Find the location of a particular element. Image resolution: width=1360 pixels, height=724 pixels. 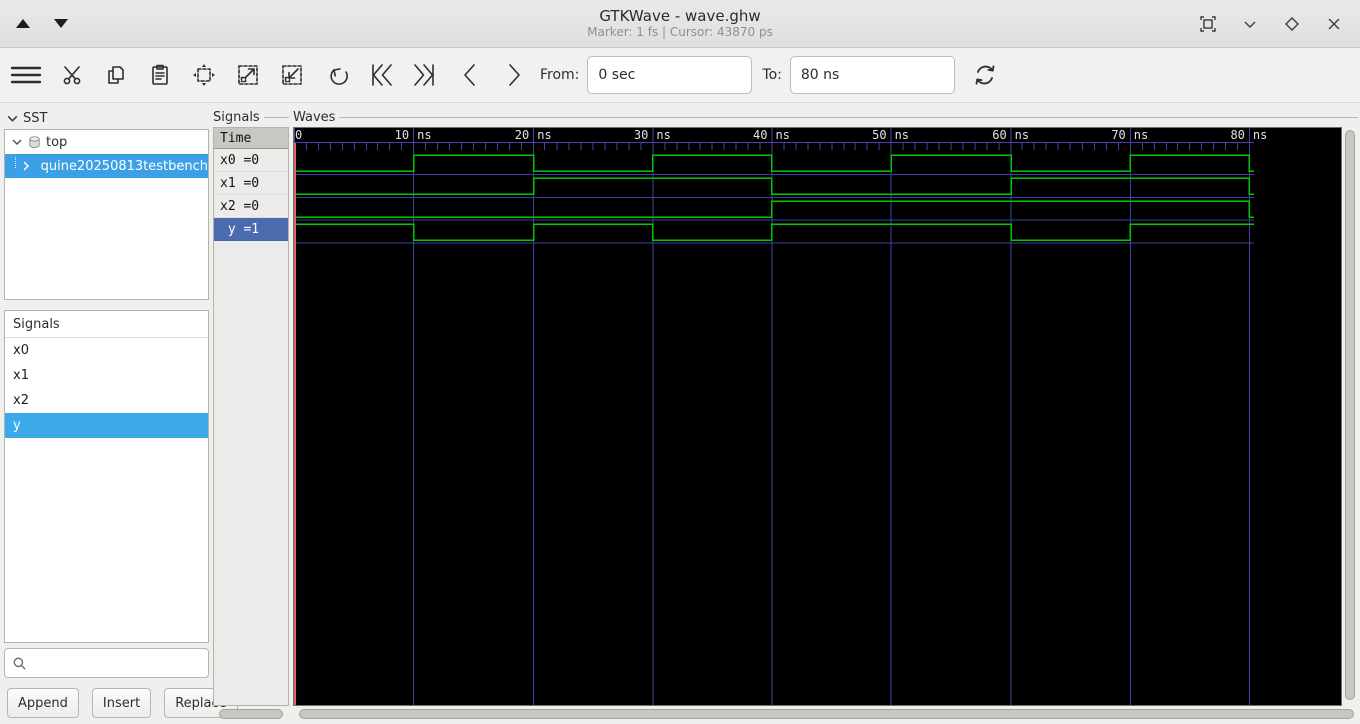

zoom-out-icon is located at coordinates (292, 75).